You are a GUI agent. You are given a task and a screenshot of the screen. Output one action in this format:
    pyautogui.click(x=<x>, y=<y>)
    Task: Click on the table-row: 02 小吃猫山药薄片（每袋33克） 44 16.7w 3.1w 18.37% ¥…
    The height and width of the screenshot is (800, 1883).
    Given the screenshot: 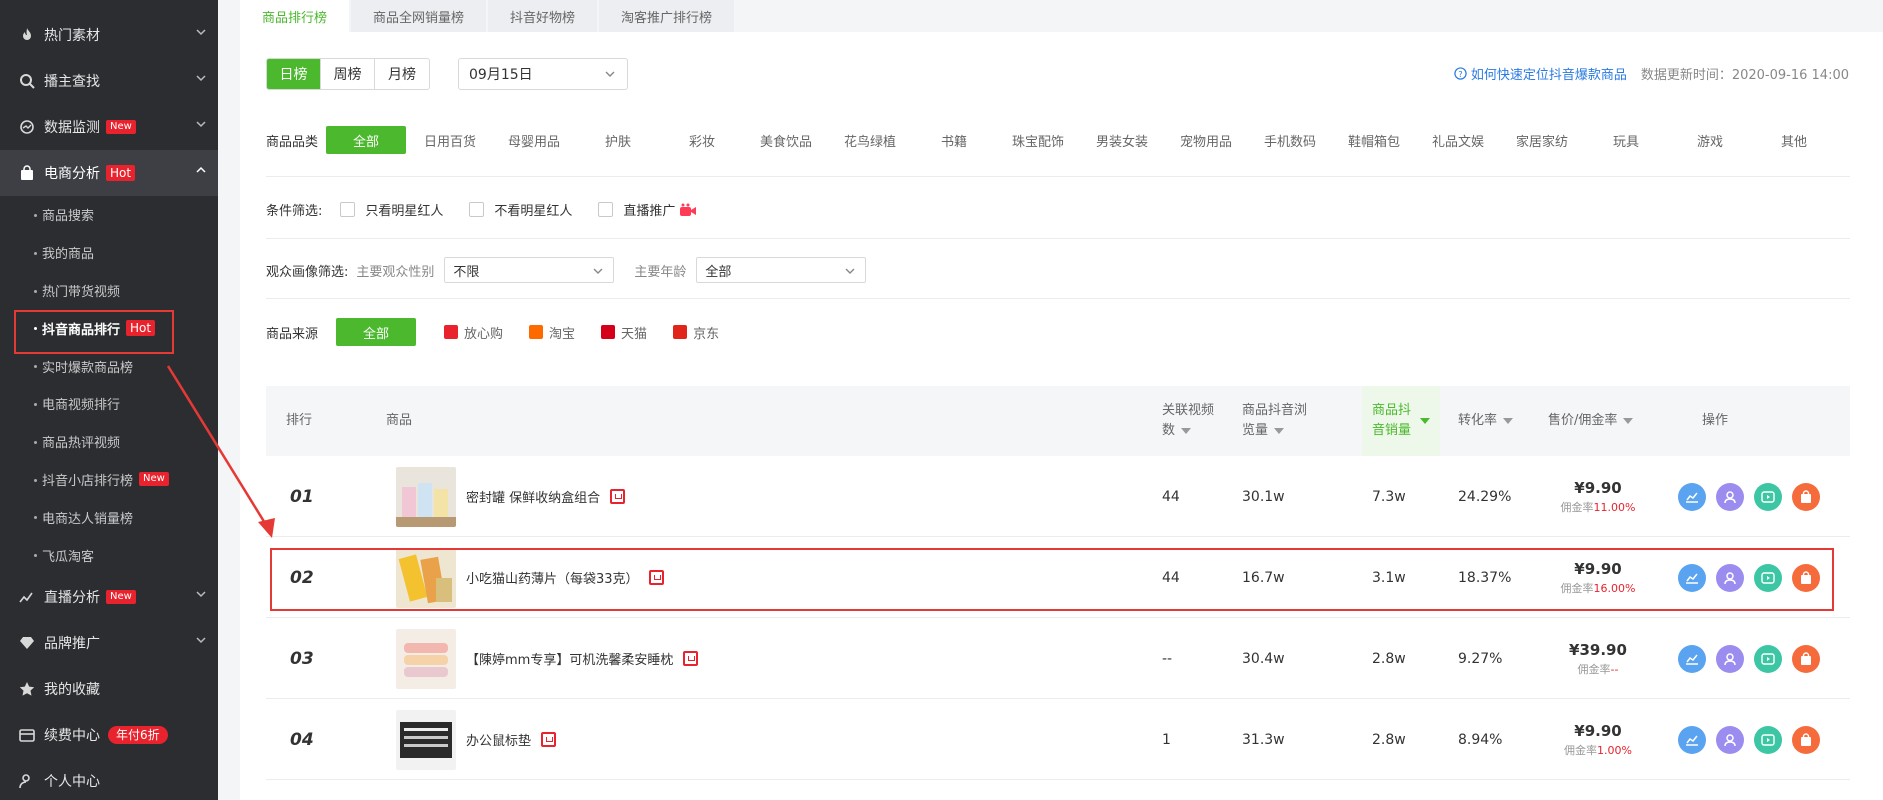 What is the action you would take?
    pyautogui.click(x=1058, y=577)
    